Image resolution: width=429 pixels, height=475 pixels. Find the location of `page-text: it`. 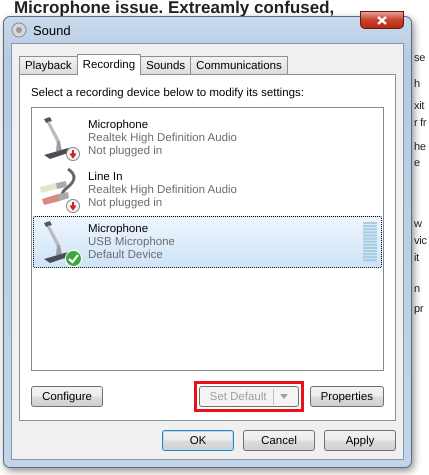

page-text: it is located at coordinates (416, 258).